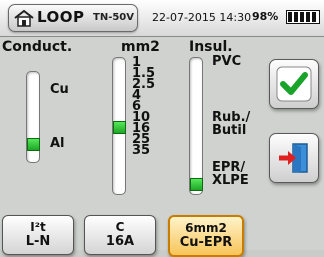  Describe the element at coordinates (37, 47) in the screenshot. I see `conductor-title: Conduct.` at that location.